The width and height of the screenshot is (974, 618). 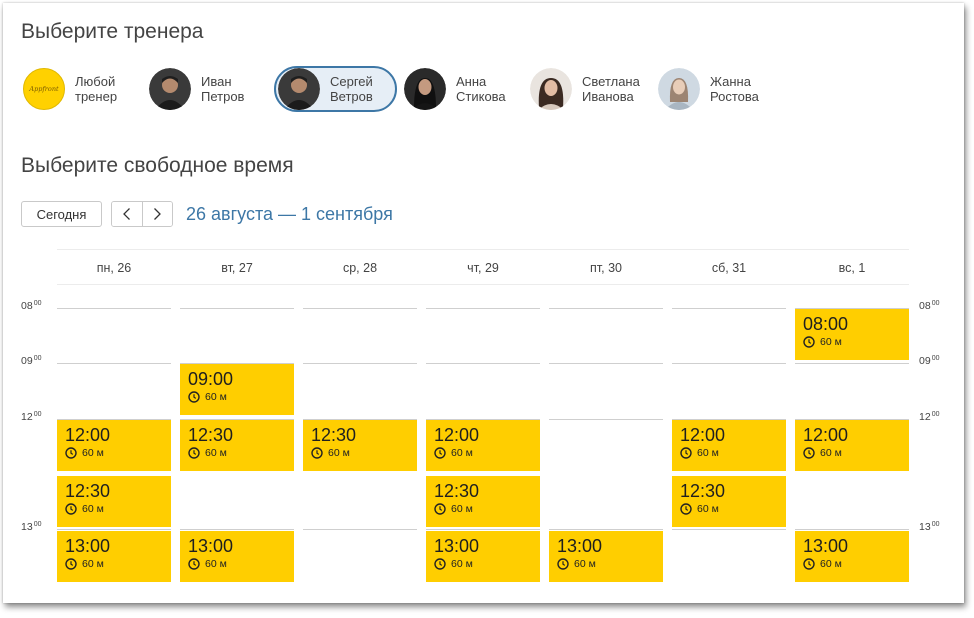 I want to click on trainer-name-first: Светлана, so click(x=611, y=81).